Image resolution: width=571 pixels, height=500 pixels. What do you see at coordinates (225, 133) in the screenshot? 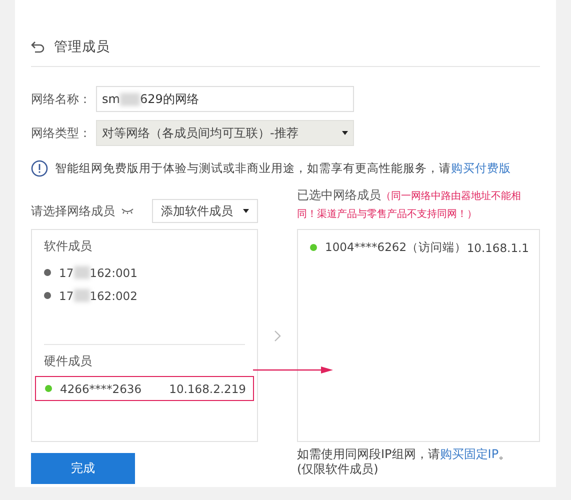
I see `select-field: 对等网络（各成员间均可互联）-推荐` at bounding box center [225, 133].